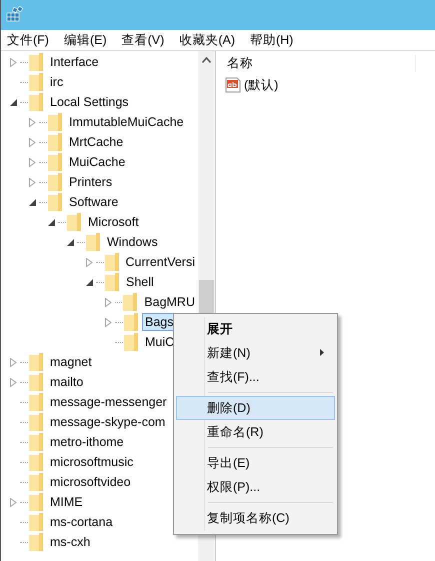 The height and width of the screenshot is (561, 435). Describe the element at coordinates (255, 432) in the screenshot. I see `menu-item: 重命名(R)` at that location.